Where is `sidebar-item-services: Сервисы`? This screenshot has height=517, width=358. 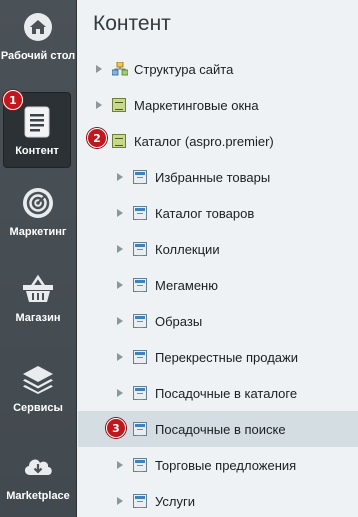 sidebar-item-services: Сервисы is located at coordinates (38, 392).